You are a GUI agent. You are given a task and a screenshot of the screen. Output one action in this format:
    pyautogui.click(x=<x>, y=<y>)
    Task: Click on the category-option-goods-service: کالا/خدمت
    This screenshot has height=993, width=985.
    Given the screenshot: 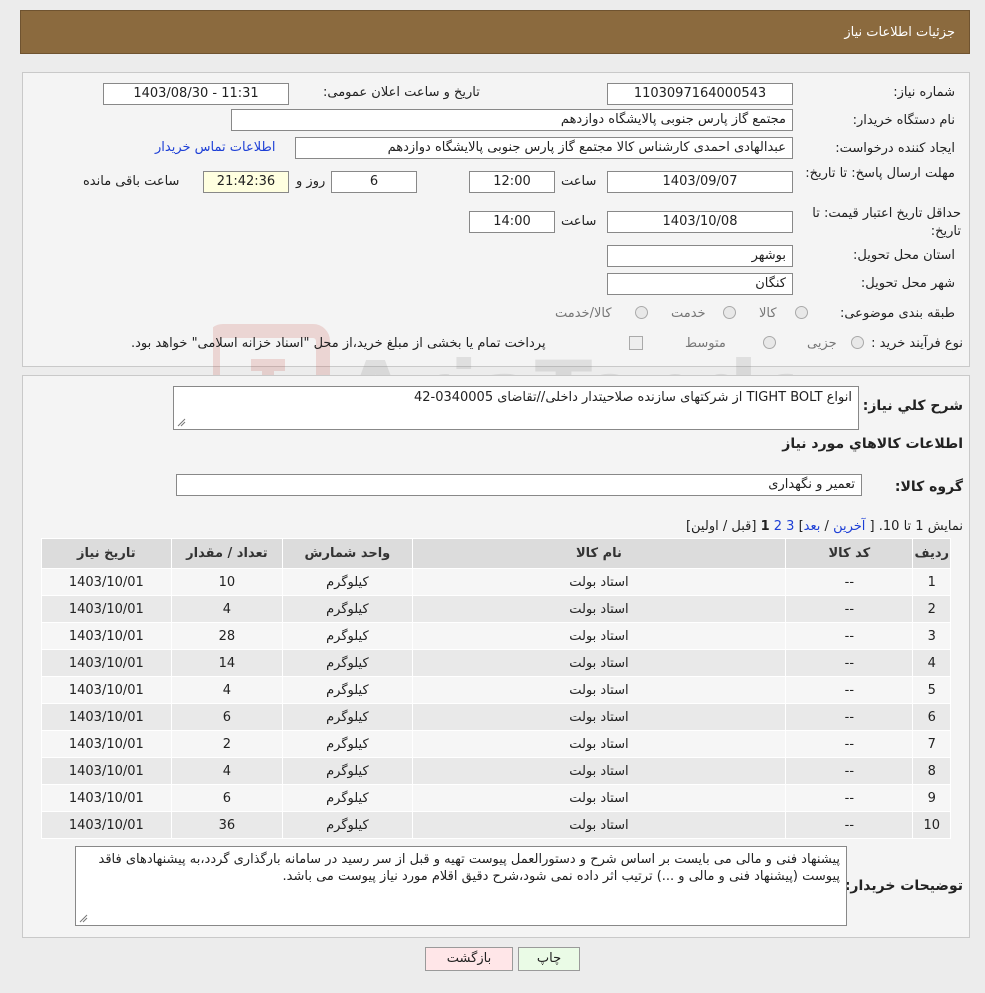 What is the action you would take?
    pyautogui.click(x=583, y=313)
    